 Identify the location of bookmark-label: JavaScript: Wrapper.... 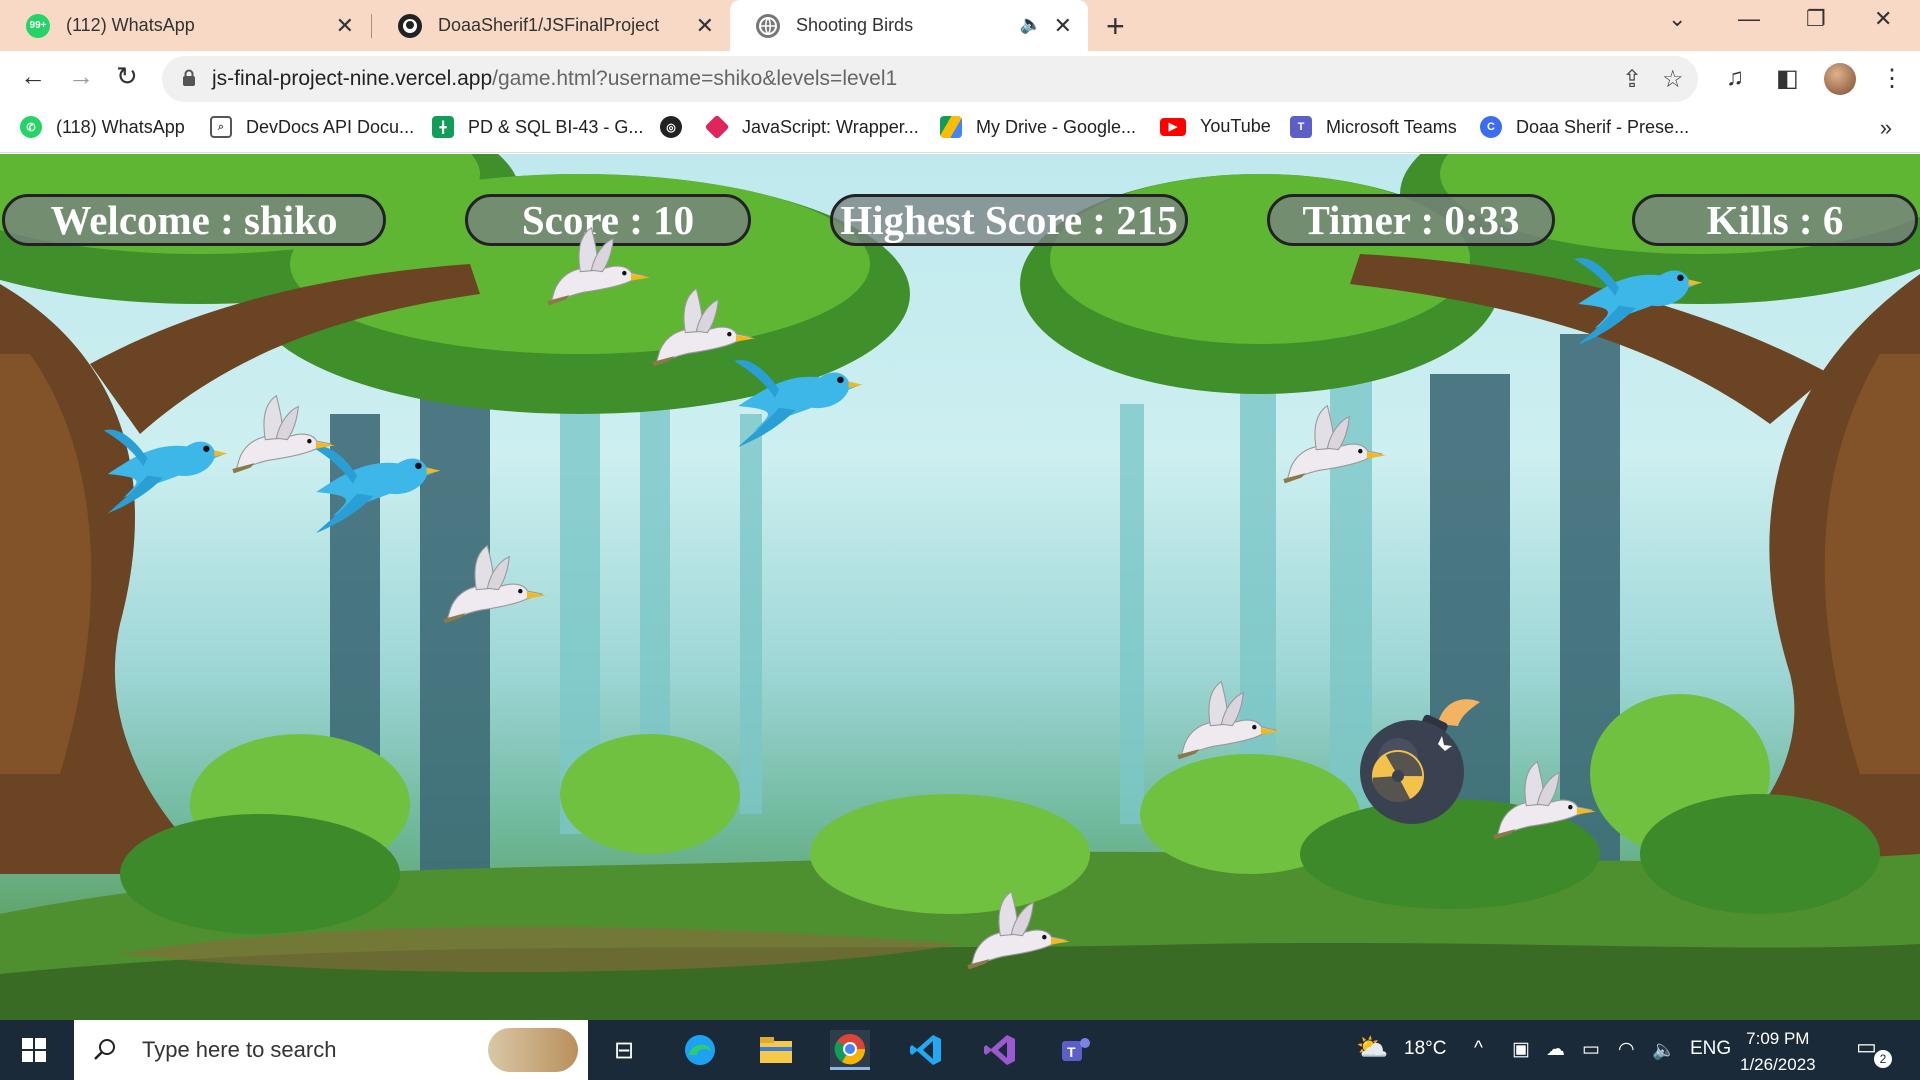
(830, 126).